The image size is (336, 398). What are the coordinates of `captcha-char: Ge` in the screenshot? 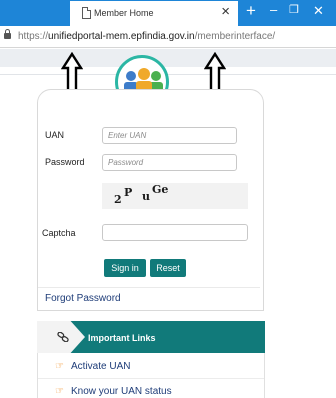 It's located at (160, 189).